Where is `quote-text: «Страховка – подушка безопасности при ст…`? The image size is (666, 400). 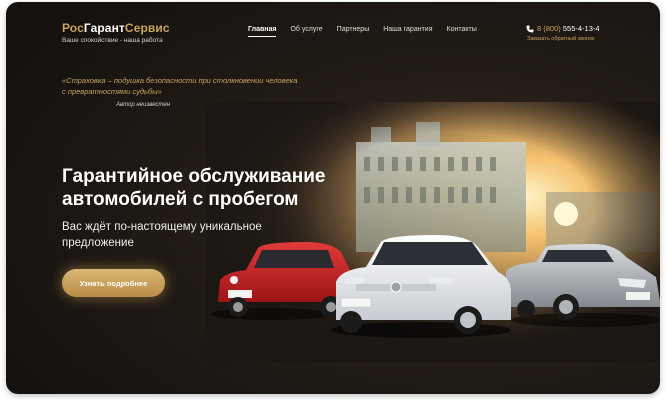
quote-text: «Страховка – подушка безопасности при ст… is located at coordinates (180, 86).